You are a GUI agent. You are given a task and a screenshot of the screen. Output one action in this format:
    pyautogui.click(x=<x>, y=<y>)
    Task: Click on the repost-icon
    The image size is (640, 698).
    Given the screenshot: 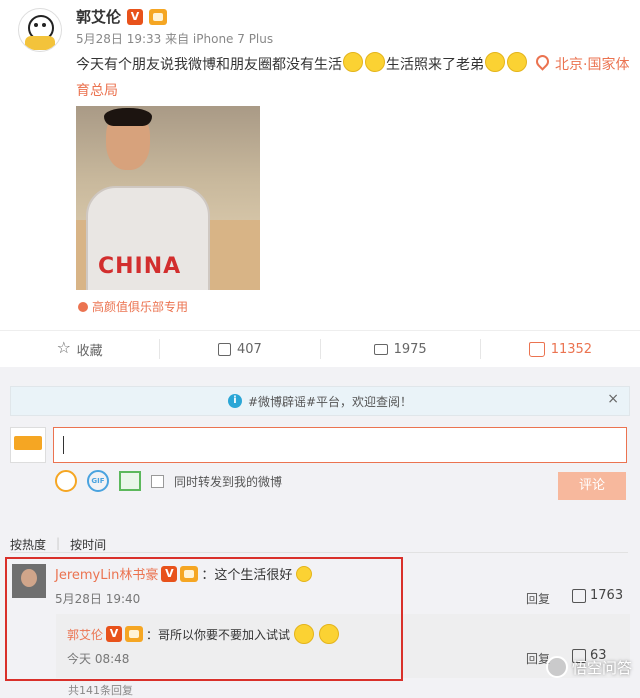 What is the action you would take?
    pyautogui.click(x=224, y=349)
    